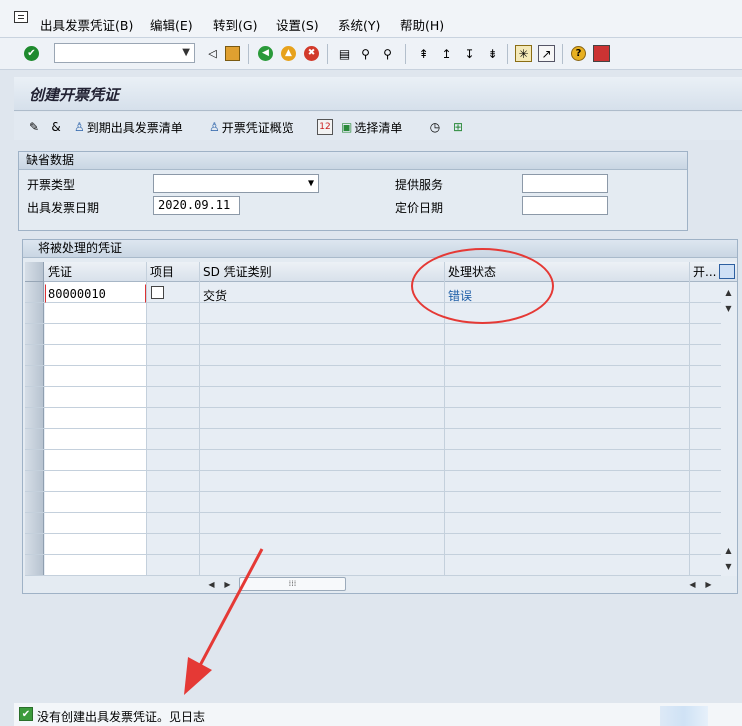 The height and width of the screenshot is (726, 742). What do you see at coordinates (232, 53) in the screenshot?
I see `save-icon` at bounding box center [232, 53].